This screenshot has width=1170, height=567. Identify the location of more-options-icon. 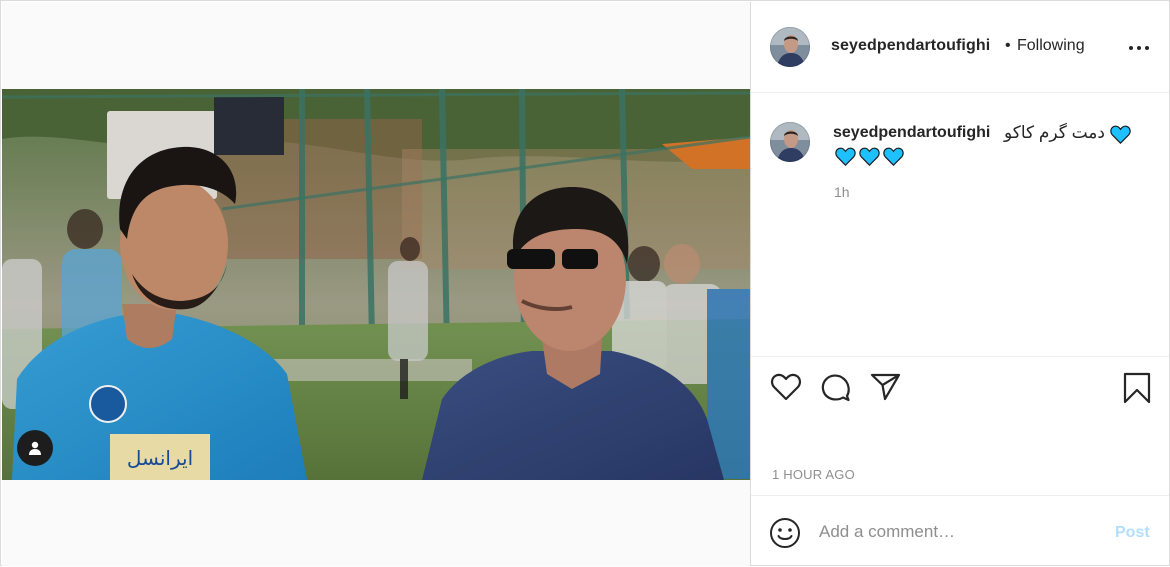
(1139, 48).